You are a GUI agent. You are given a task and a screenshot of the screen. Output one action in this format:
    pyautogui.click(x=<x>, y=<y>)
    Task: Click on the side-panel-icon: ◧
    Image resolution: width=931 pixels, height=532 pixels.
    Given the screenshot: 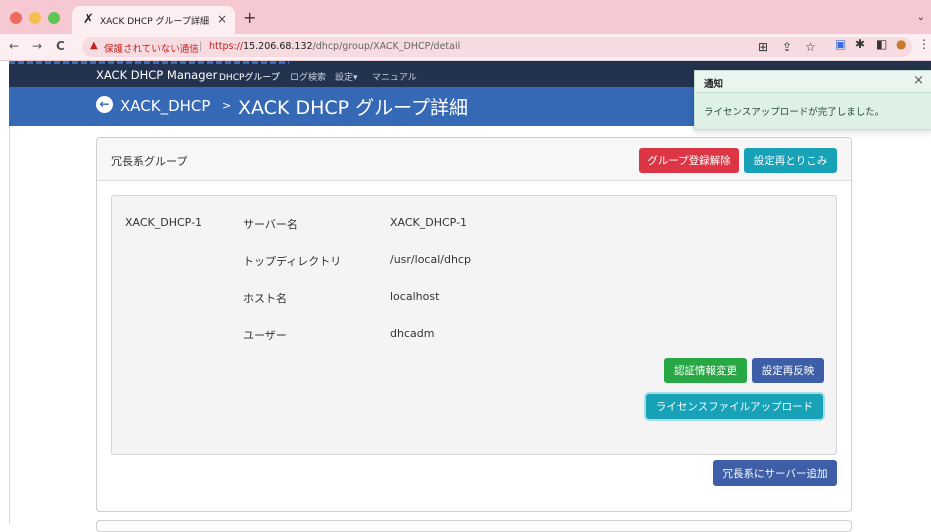 What is the action you would take?
    pyautogui.click(x=881, y=44)
    